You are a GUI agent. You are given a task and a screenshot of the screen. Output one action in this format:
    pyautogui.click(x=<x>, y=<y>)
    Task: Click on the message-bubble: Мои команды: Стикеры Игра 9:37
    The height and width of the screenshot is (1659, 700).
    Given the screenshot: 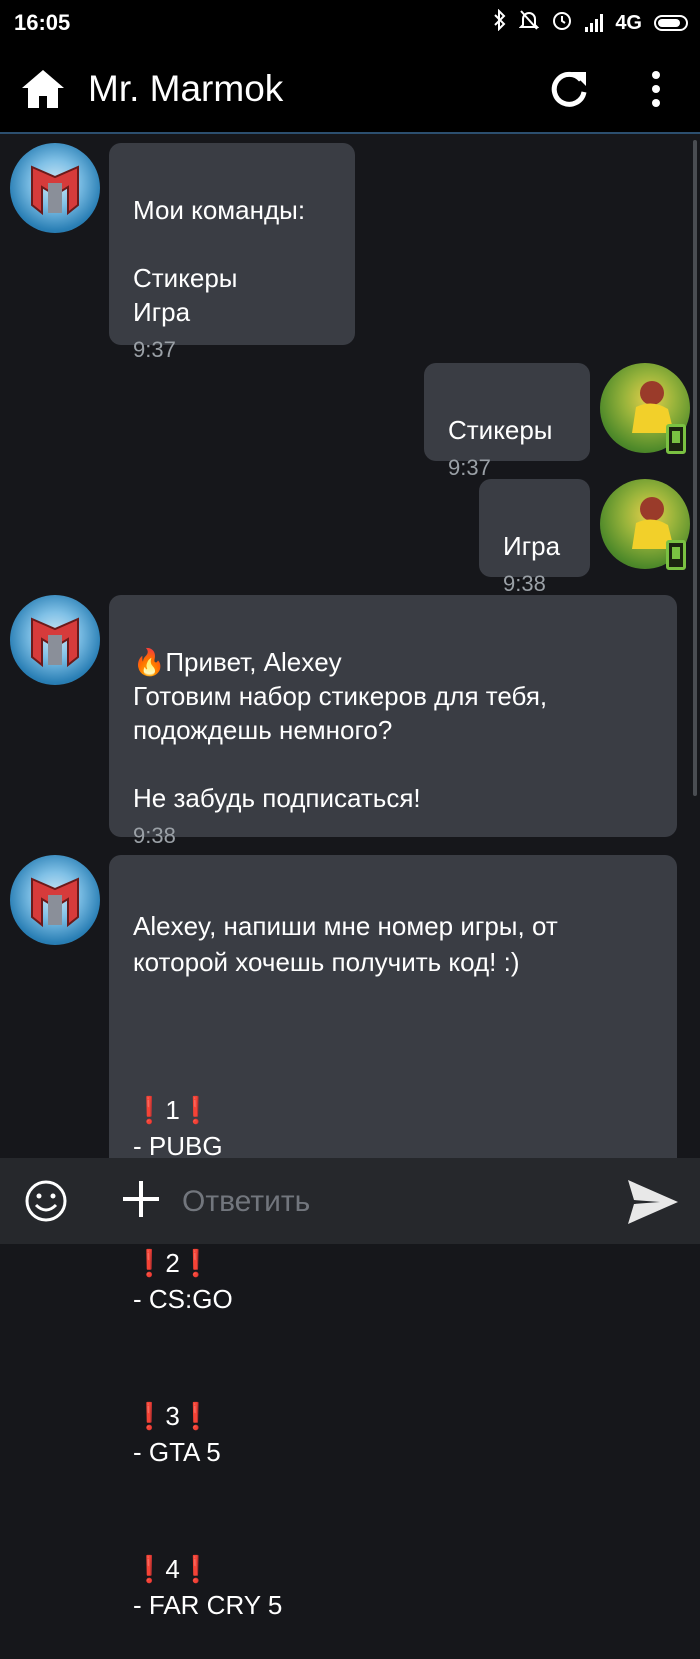 What is the action you would take?
    pyautogui.click(x=232, y=252)
    